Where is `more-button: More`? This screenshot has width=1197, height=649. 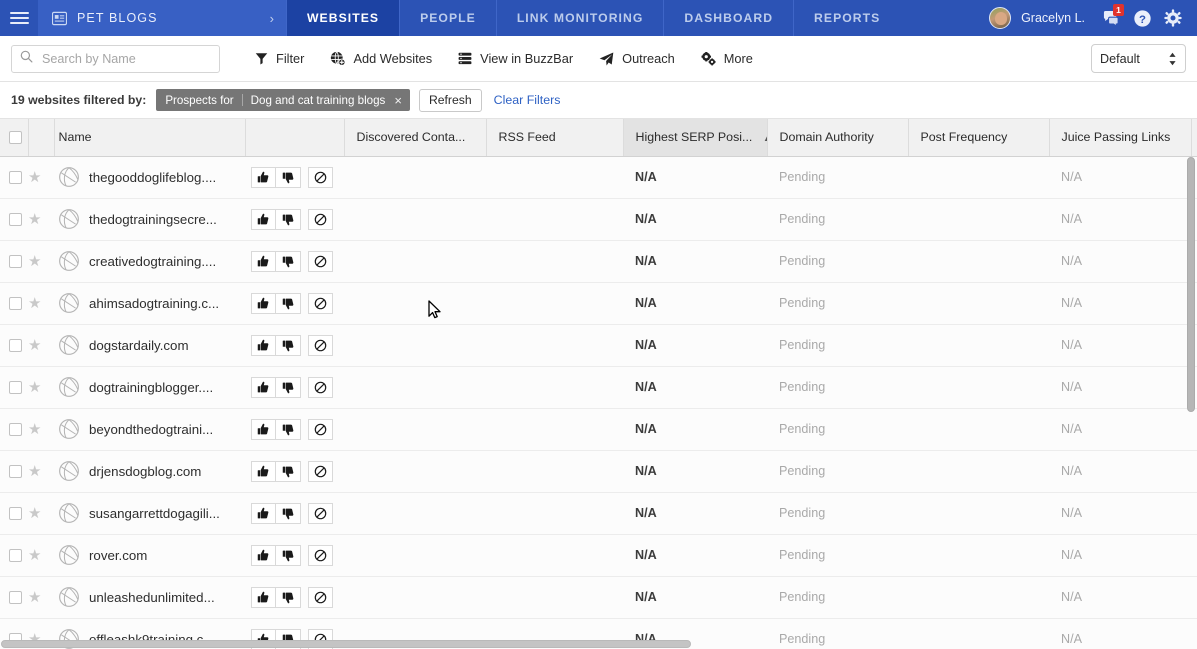
more-button: More is located at coordinates (727, 59).